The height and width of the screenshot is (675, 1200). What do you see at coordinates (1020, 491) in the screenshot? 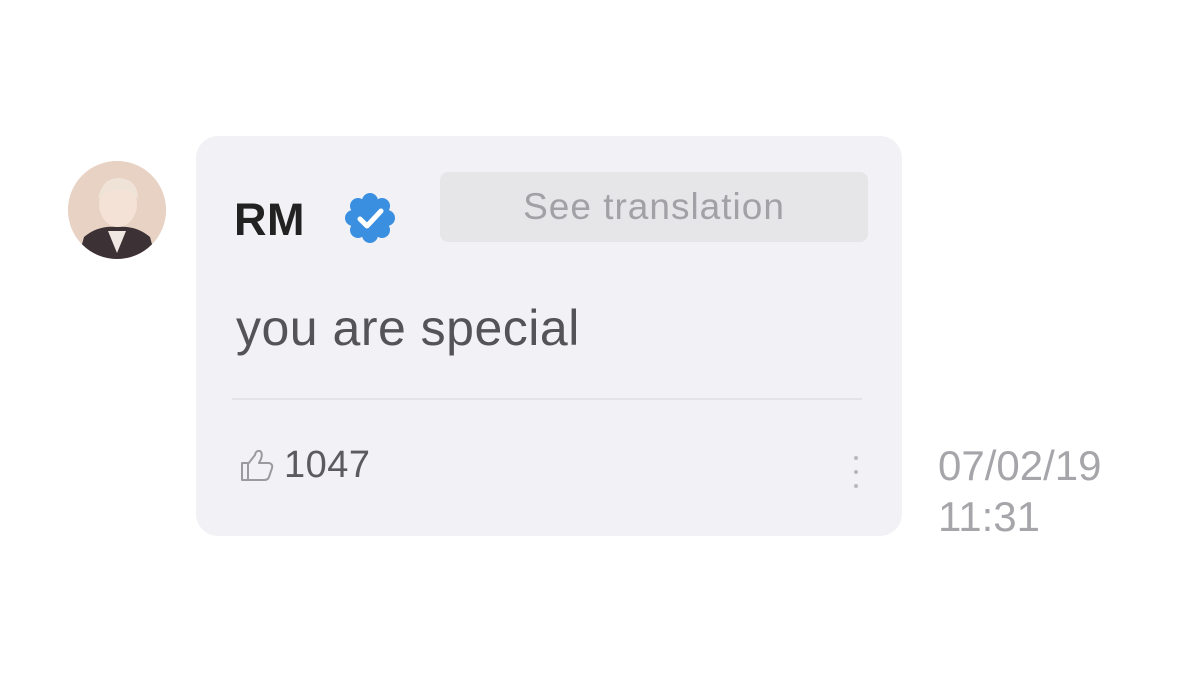
I see `timestamp: 07/02/19 11:31` at bounding box center [1020, 491].